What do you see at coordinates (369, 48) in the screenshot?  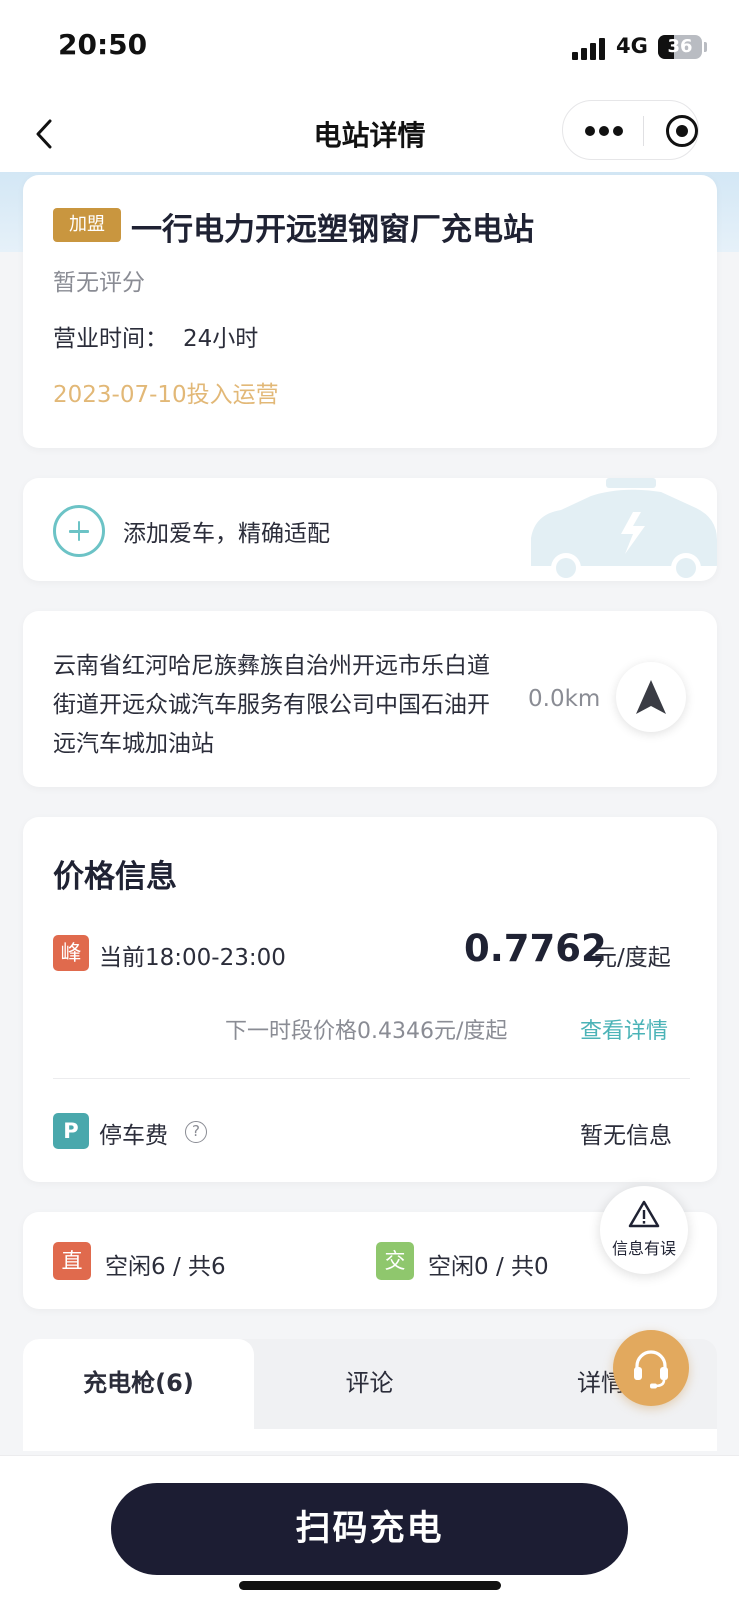 I see `status-bar: 20:50 4G 36` at bounding box center [369, 48].